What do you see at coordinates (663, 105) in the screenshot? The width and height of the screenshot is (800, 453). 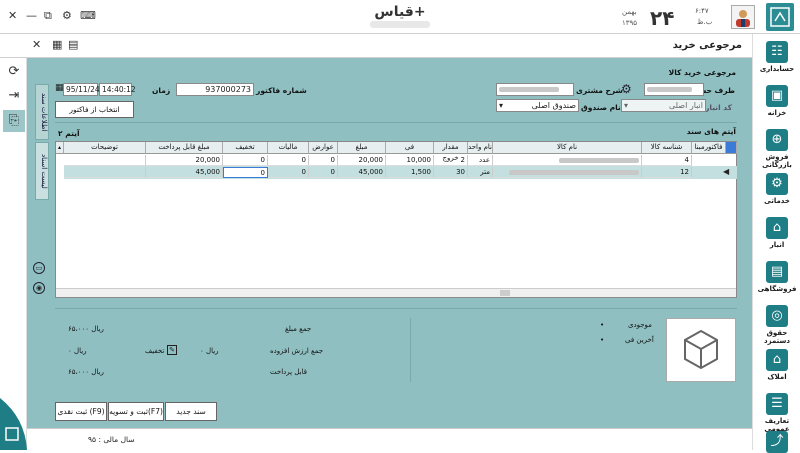 I see `warehouse-select: ▾ انبار اصلی` at bounding box center [663, 105].